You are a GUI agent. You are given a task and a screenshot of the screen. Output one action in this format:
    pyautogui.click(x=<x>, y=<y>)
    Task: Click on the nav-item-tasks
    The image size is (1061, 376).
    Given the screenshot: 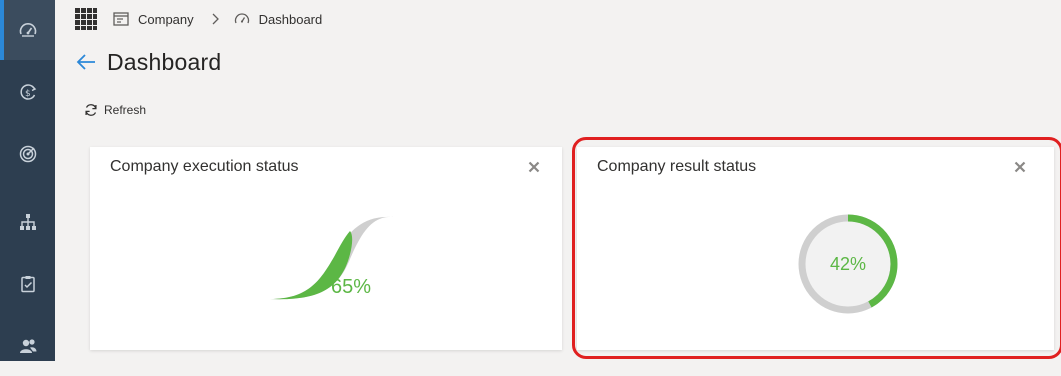 What is the action you would take?
    pyautogui.click(x=27, y=284)
    